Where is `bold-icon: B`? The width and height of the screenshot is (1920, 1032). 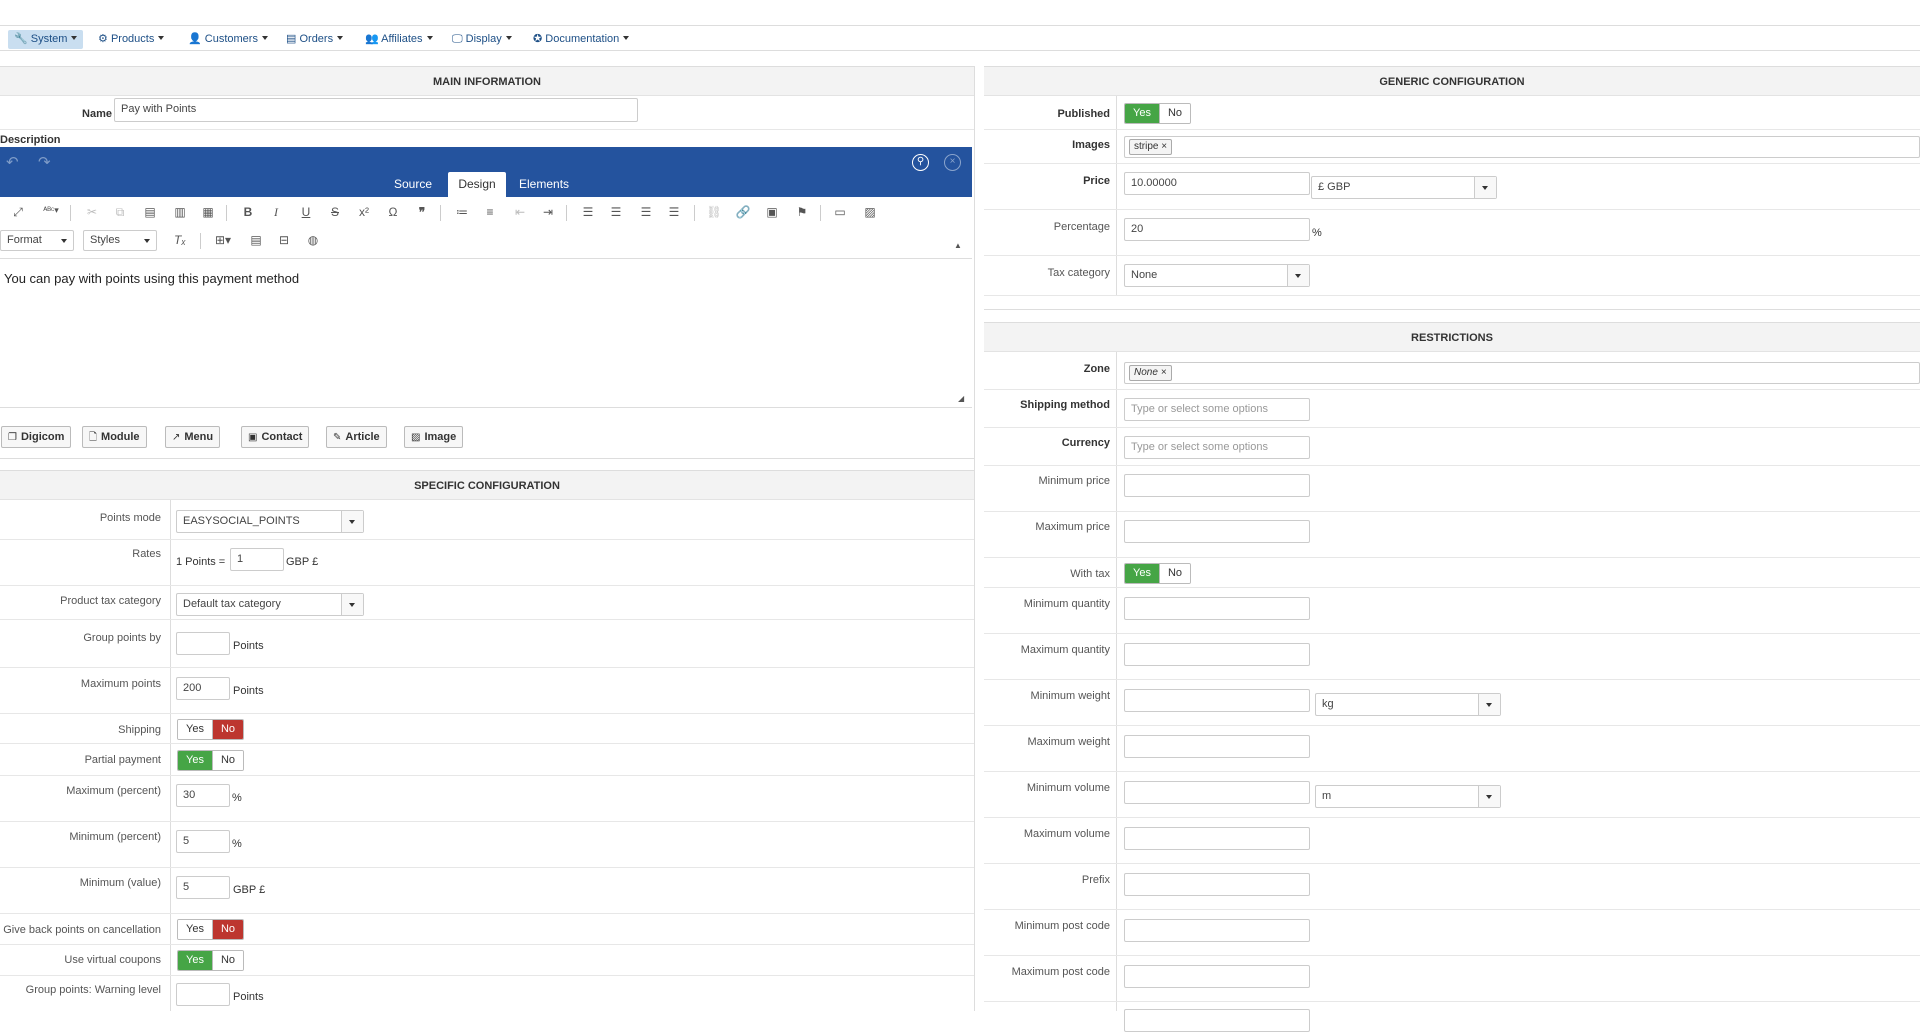 bold-icon: B is located at coordinates (248, 212).